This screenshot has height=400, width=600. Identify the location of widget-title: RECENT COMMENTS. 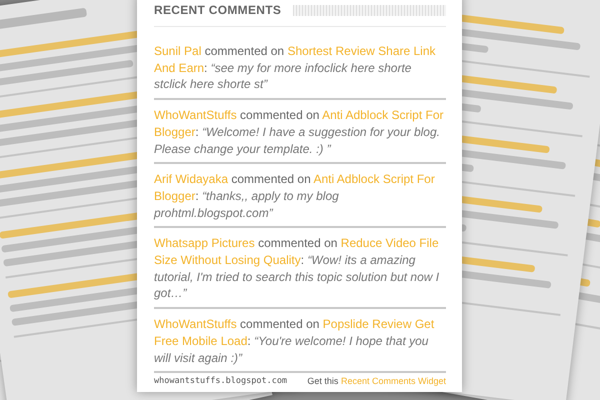
(218, 10).